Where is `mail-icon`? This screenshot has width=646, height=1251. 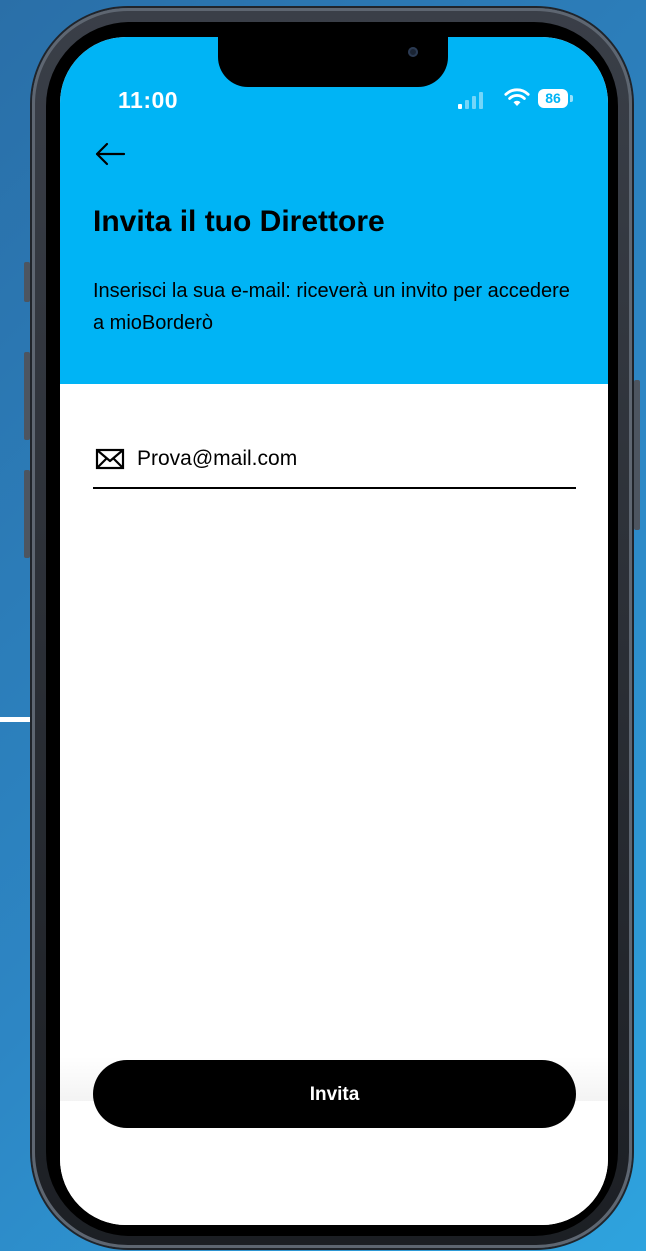
mail-icon is located at coordinates (110, 459).